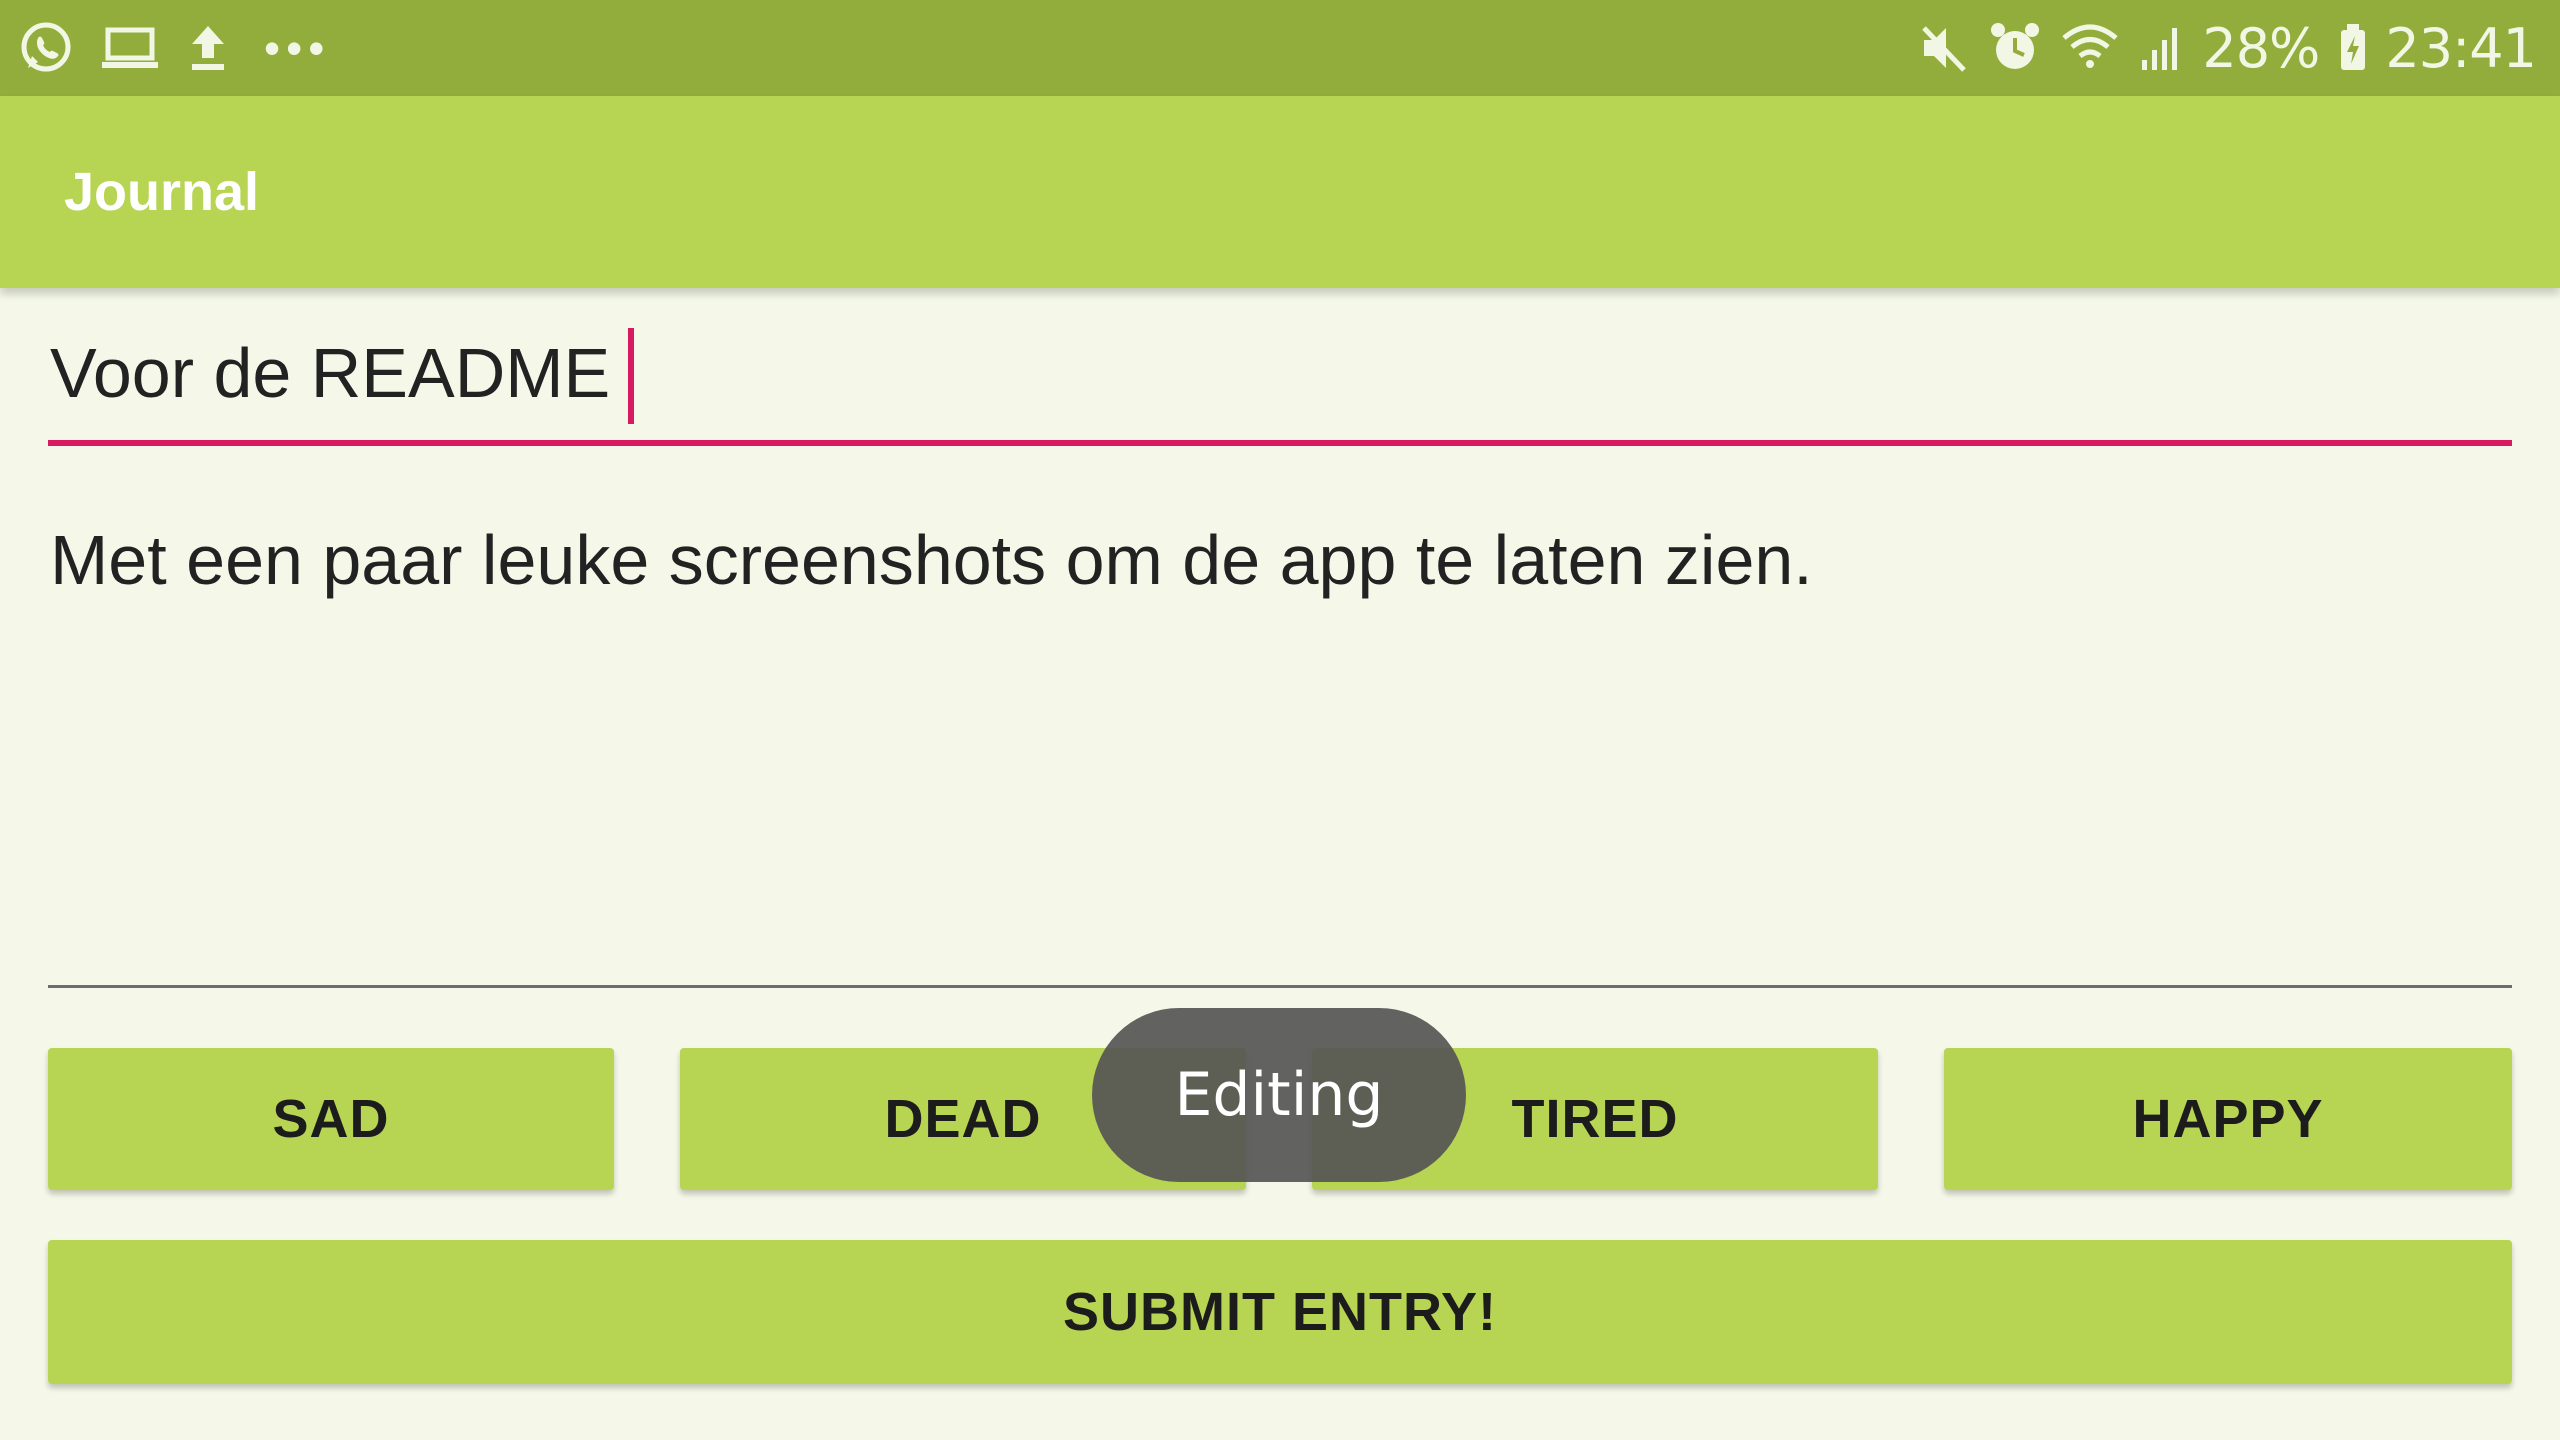 The image size is (2560, 1440). I want to click on battery-icon, so click(2353, 48).